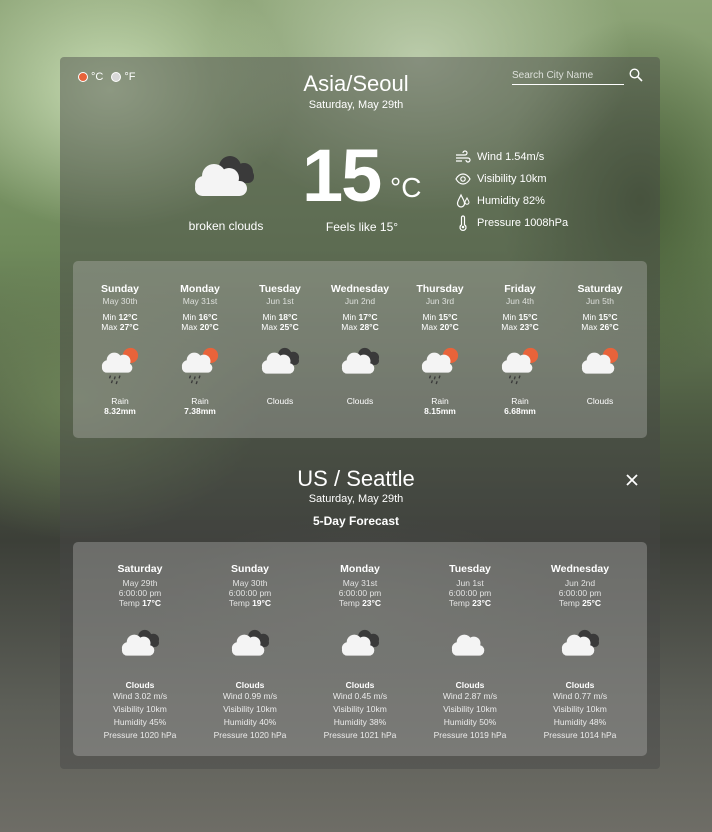 The width and height of the screenshot is (712, 832). Describe the element at coordinates (463, 200) in the screenshot. I see `humidity-icon` at that location.